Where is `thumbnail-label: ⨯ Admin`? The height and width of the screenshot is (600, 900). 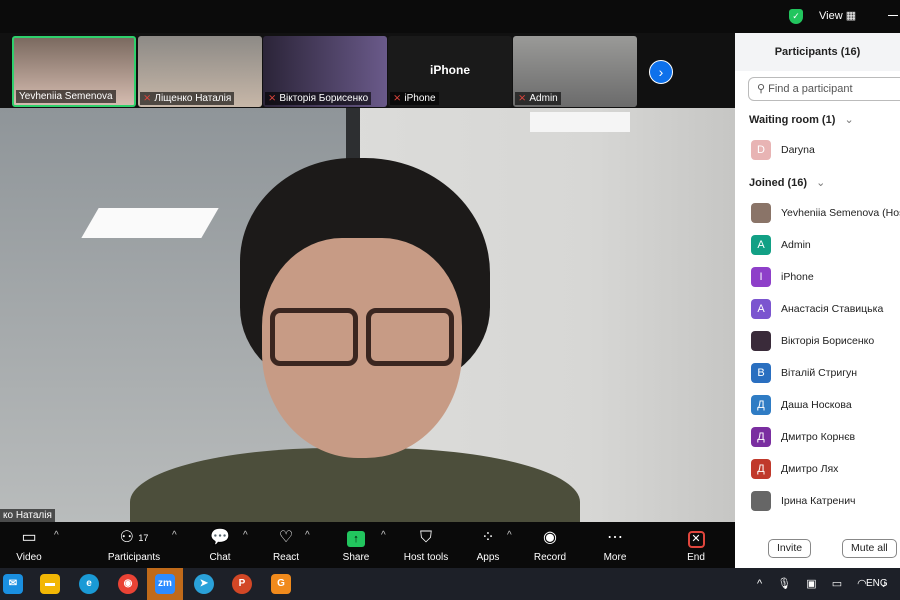 thumbnail-label: ⨯ Admin is located at coordinates (538, 98).